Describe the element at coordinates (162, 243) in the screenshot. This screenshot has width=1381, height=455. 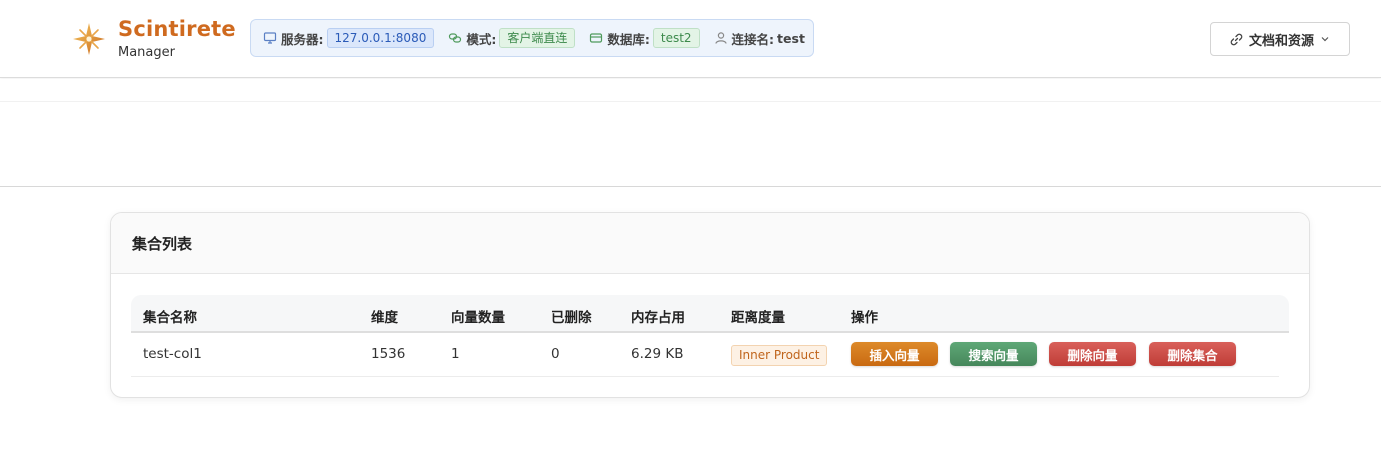
I see `collections-title: 集合列表` at that location.